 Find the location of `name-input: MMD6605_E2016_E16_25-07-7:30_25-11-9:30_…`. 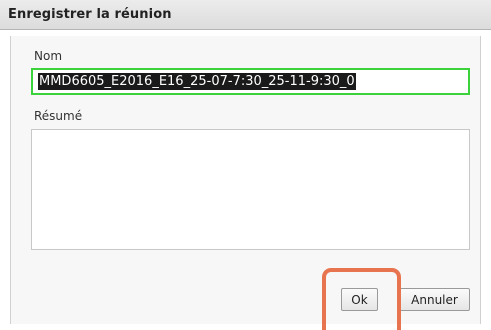

name-input: MMD6605_E2016_E16_25-07-7:30_25-11-9:30_… is located at coordinates (250, 81).